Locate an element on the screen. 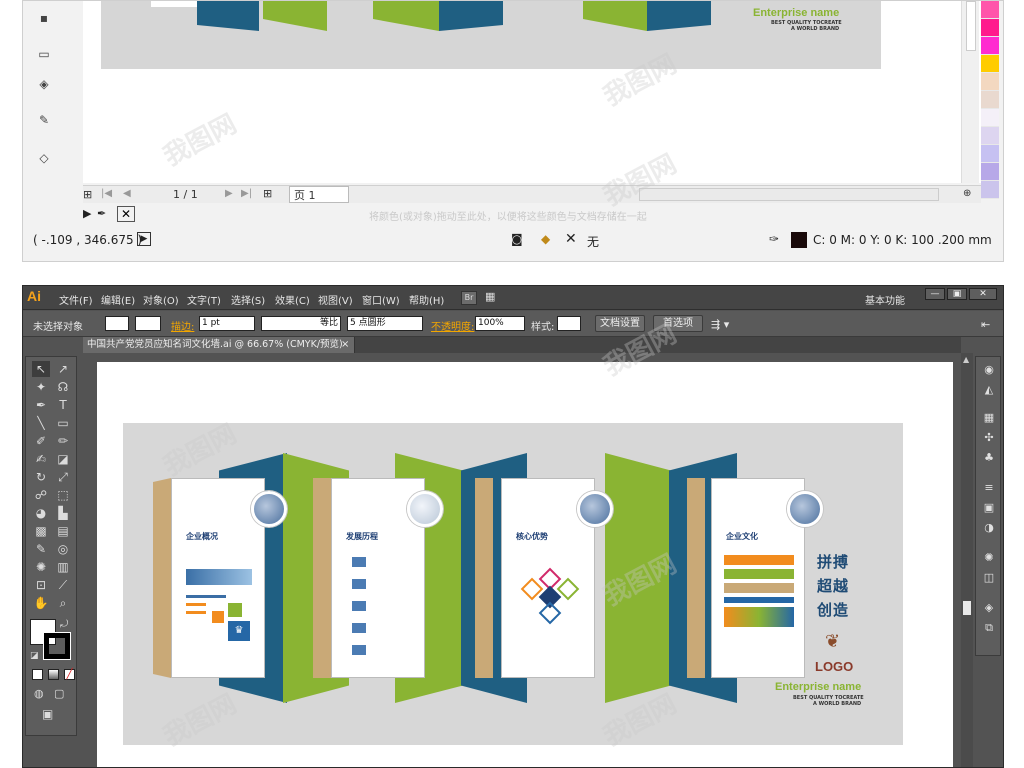  menu-view: 视图(V) is located at coordinates (335, 299).